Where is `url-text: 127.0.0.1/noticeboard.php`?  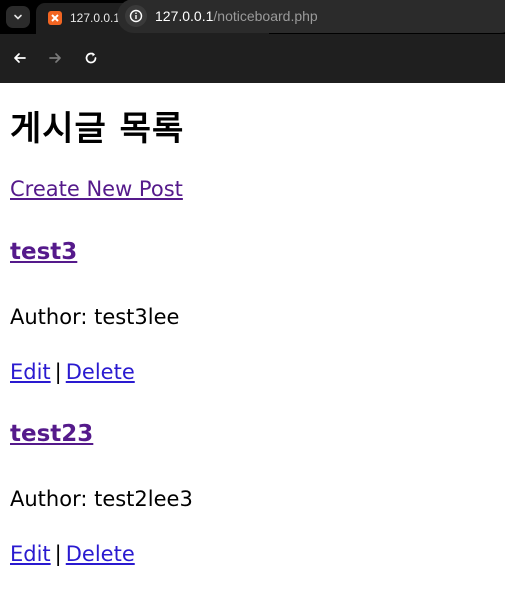 url-text: 127.0.0.1/noticeboard.php is located at coordinates (236, 16).